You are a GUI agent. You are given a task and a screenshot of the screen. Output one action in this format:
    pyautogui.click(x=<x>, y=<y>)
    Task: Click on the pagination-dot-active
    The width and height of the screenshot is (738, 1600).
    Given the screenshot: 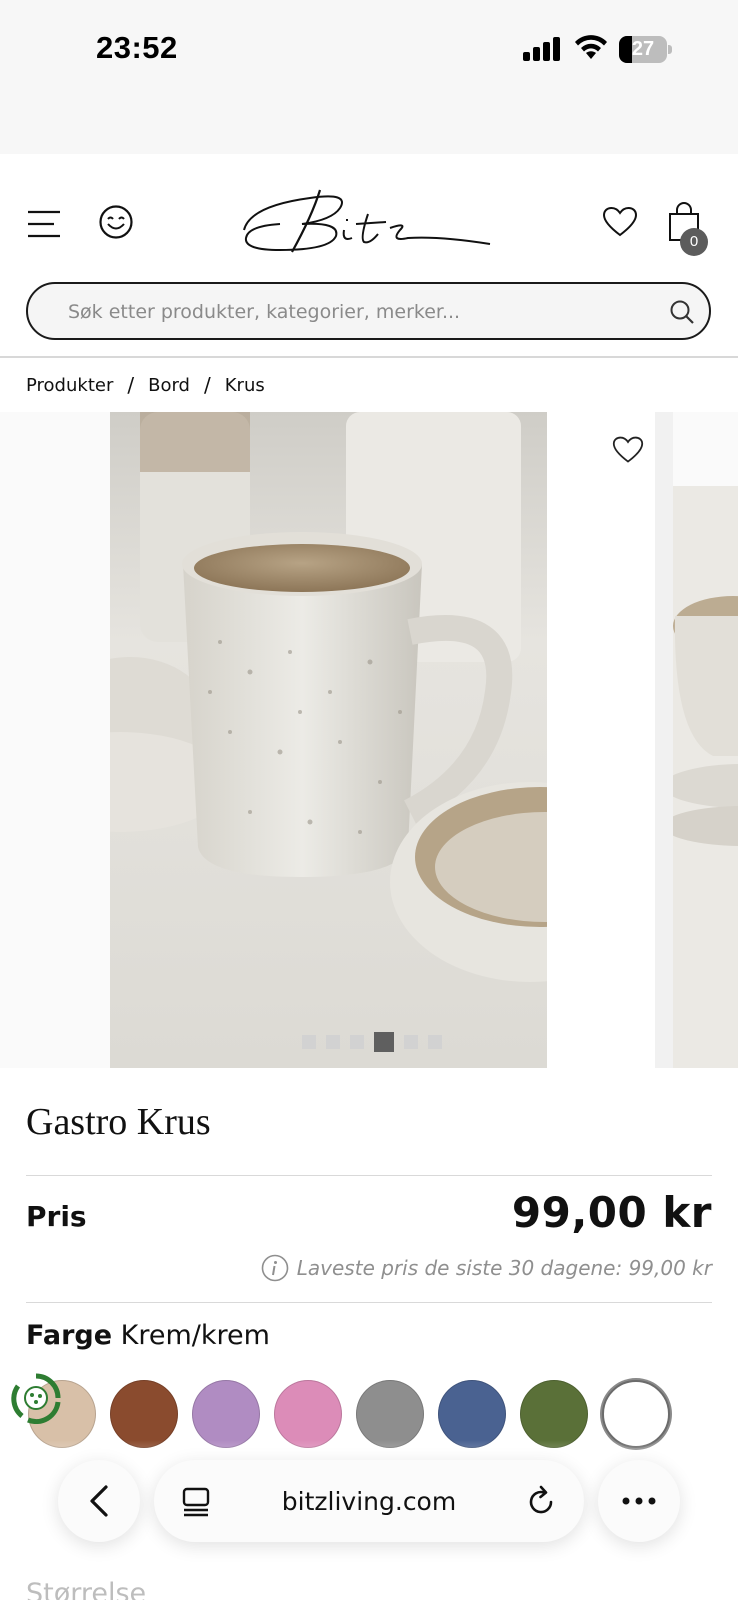 What is the action you would take?
    pyautogui.click(x=384, y=1042)
    